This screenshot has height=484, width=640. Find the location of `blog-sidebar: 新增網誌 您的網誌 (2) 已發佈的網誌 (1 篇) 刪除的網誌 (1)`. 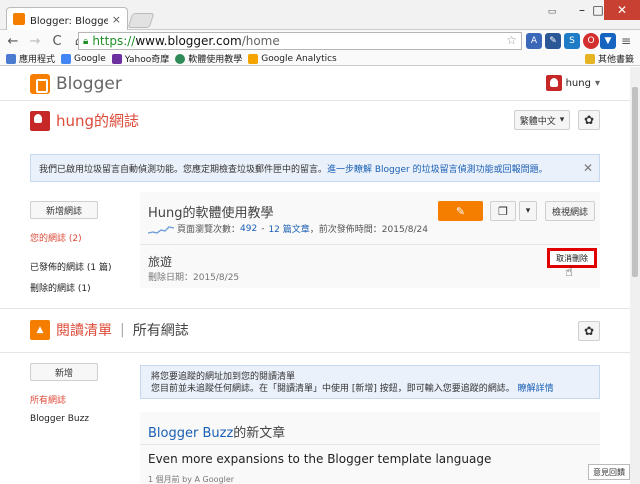

blog-sidebar: 新增網誌 您的網誌 (2) 已發佈的網誌 (1 篇) 刪除的網誌 (1) is located at coordinates (70, 247).